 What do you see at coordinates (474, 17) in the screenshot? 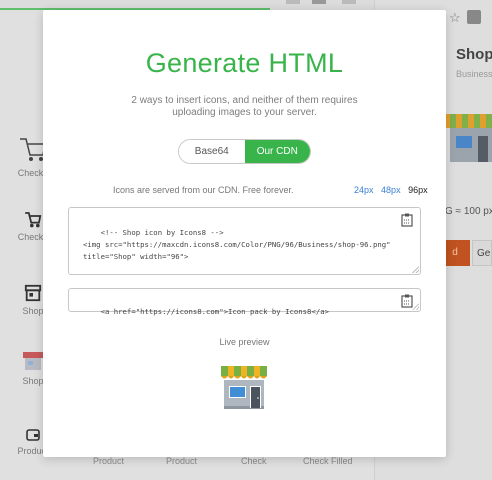
I see `settings-icon` at bounding box center [474, 17].